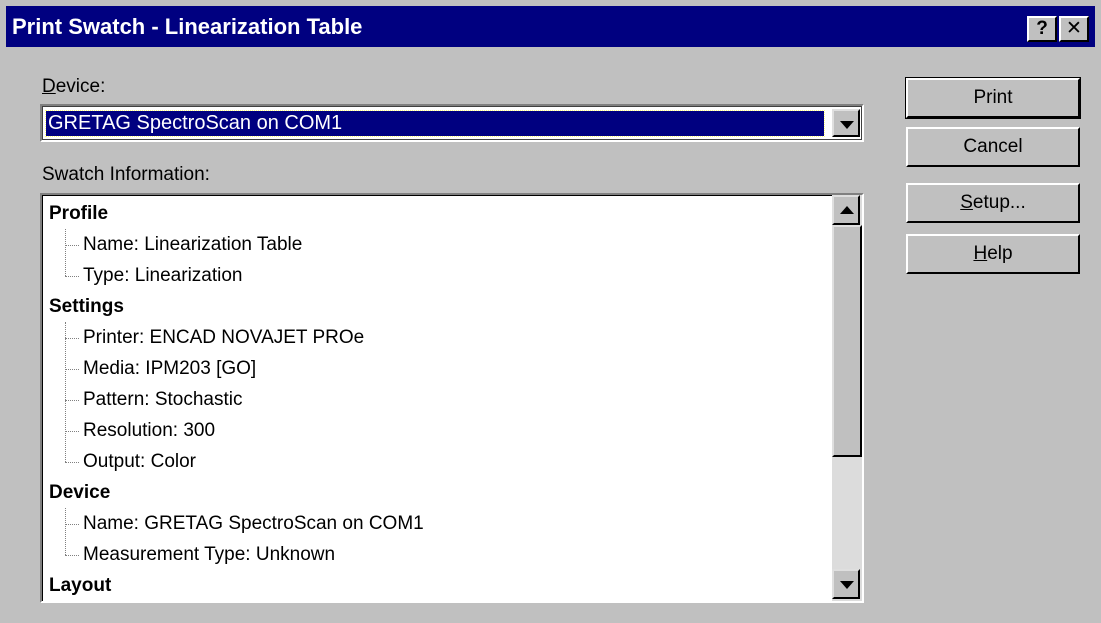 The image size is (1101, 623). Describe the element at coordinates (550, 26) in the screenshot. I see `title-bar: Print Swatch - Linearization Table ? ✕` at that location.